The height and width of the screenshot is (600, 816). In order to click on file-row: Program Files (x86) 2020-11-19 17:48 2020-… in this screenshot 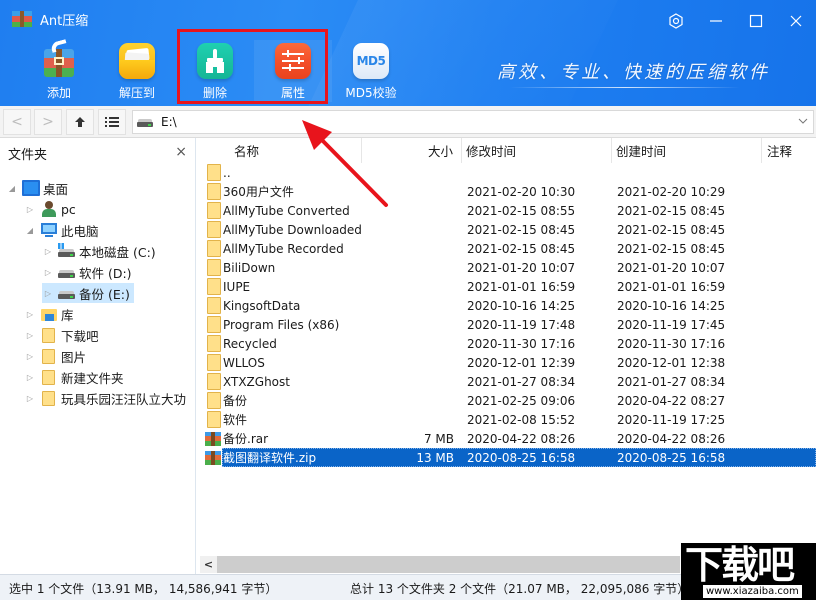, I will do `click(508, 324)`.